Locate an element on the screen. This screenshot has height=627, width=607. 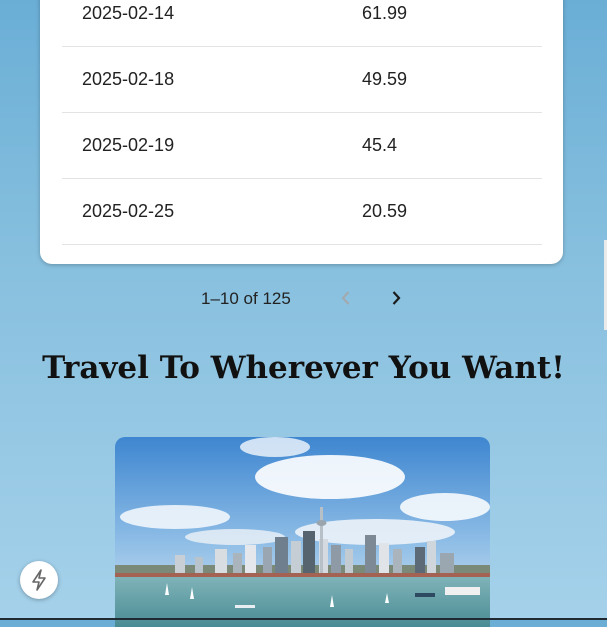
quick-action-button is located at coordinates (39, 580).